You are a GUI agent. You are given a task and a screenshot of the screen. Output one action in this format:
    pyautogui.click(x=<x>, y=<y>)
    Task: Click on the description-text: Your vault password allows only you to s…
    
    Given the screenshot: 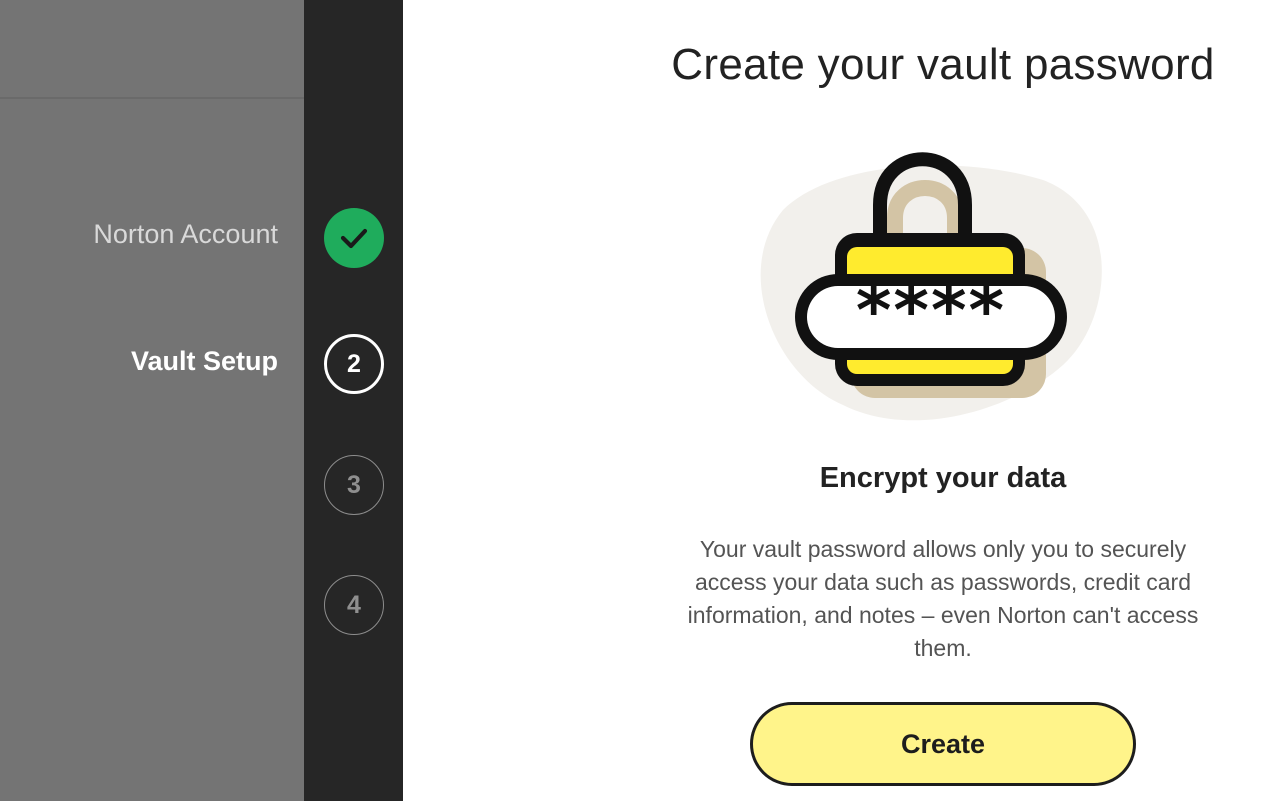 What is the action you would take?
    pyautogui.click(x=943, y=598)
    